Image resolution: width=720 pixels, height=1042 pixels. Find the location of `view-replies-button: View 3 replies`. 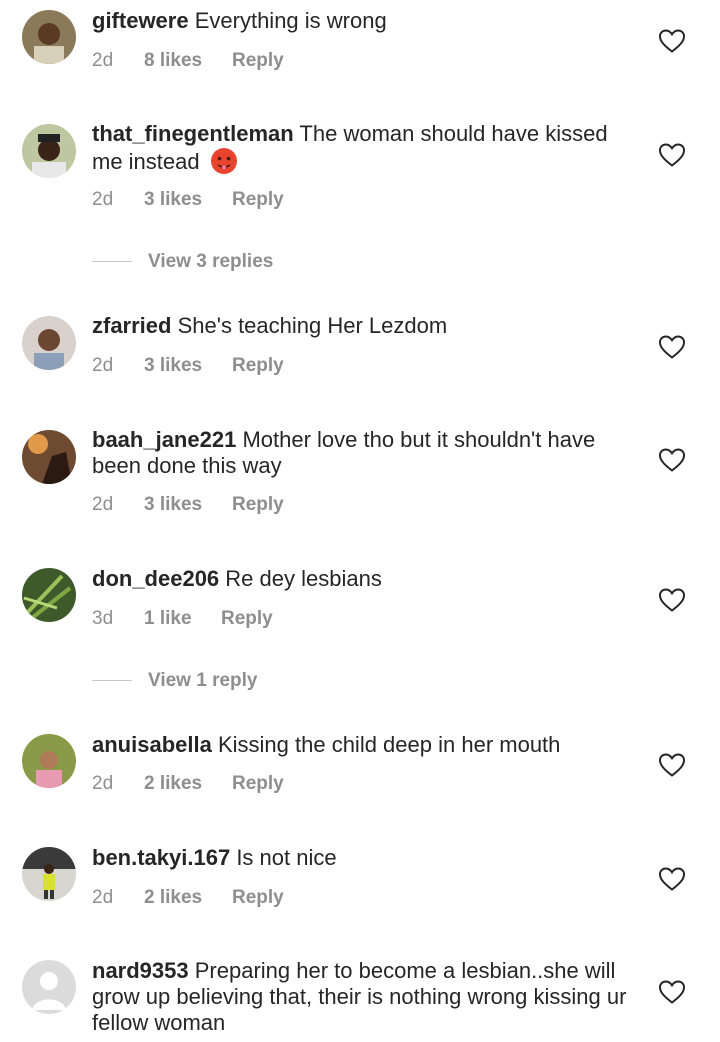

view-replies-button: View 3 replies is located at coordinates (182, 262).